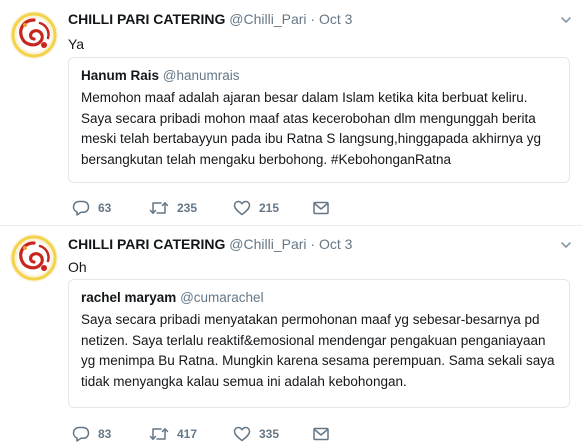 Image resolution: width=582 pixels, height=445 pixels. I want to click on reply-button: 83, so click(91, 434).